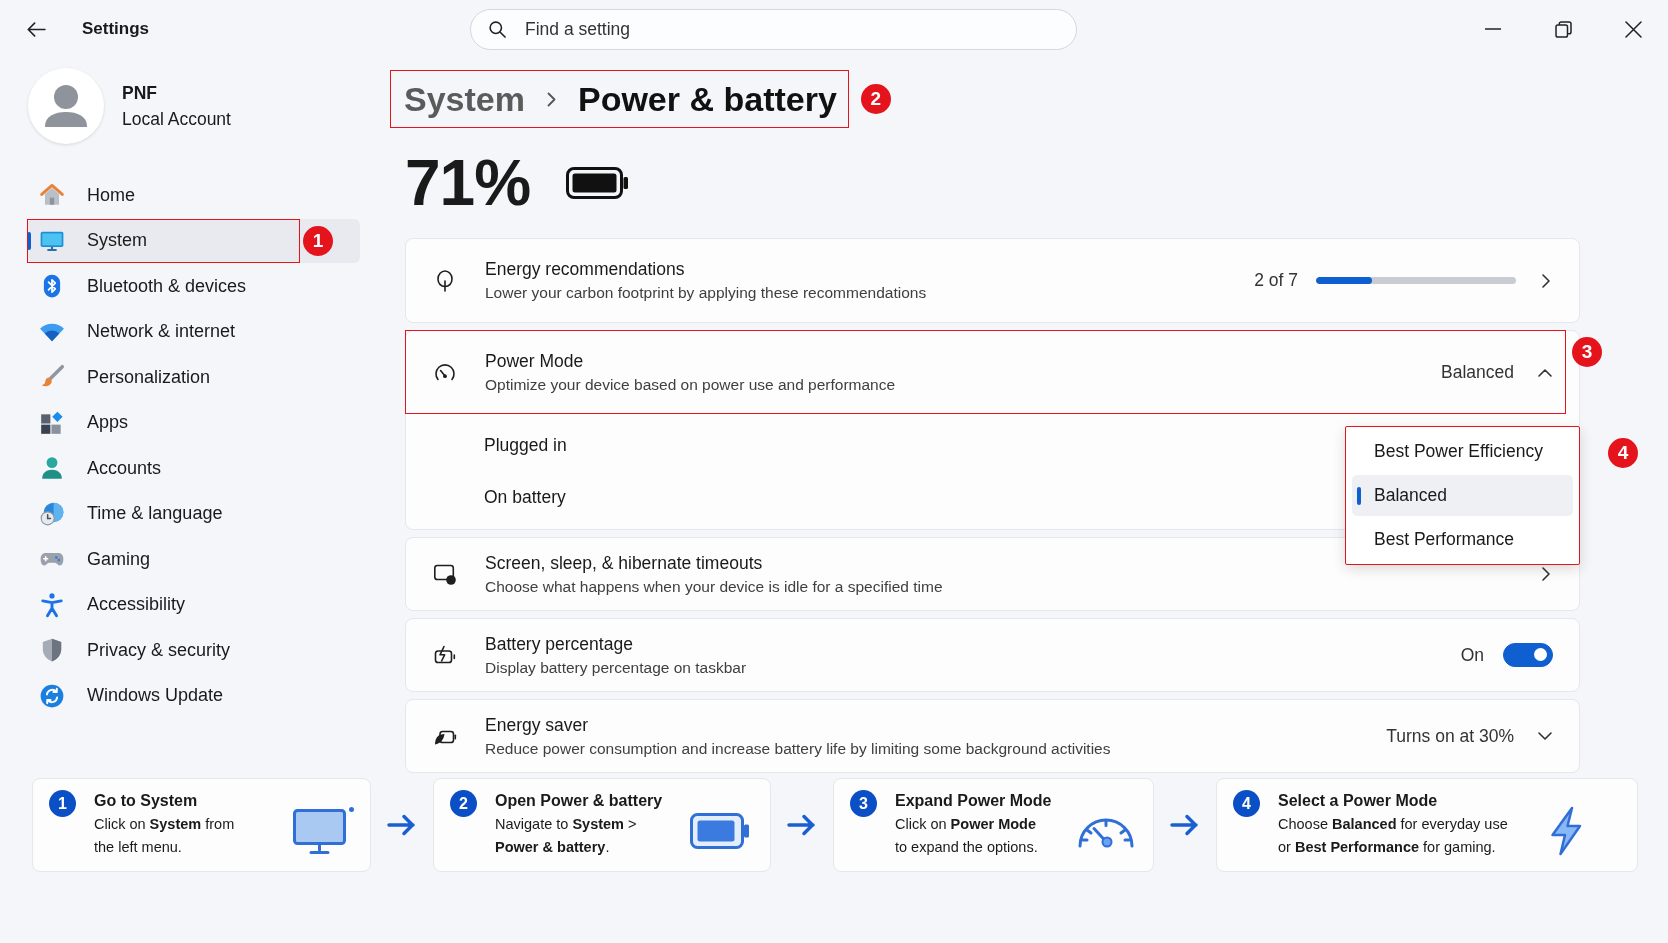 This screenshot has width=1668, height=943. What do you see at coordinates (193, 559) in the screenshot?
I see `nav-item: Gaming` at bounding box center [193, 559].